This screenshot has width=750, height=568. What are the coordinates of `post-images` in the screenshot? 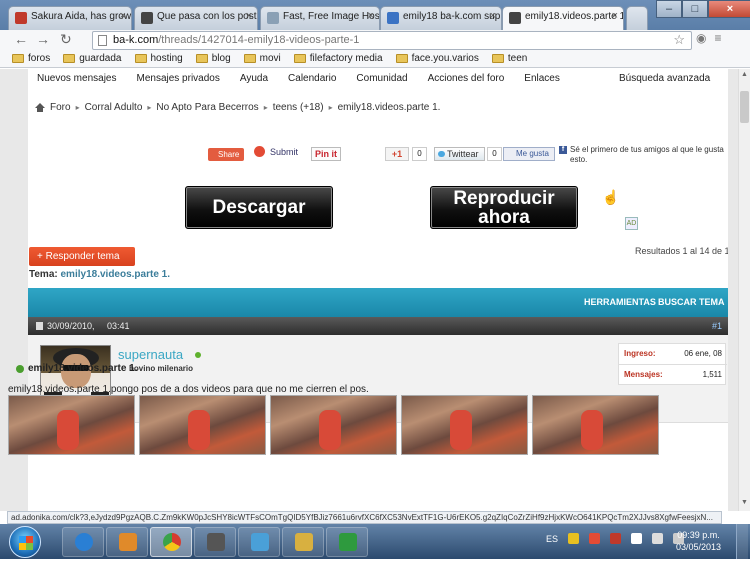 It's located at (333, 425).